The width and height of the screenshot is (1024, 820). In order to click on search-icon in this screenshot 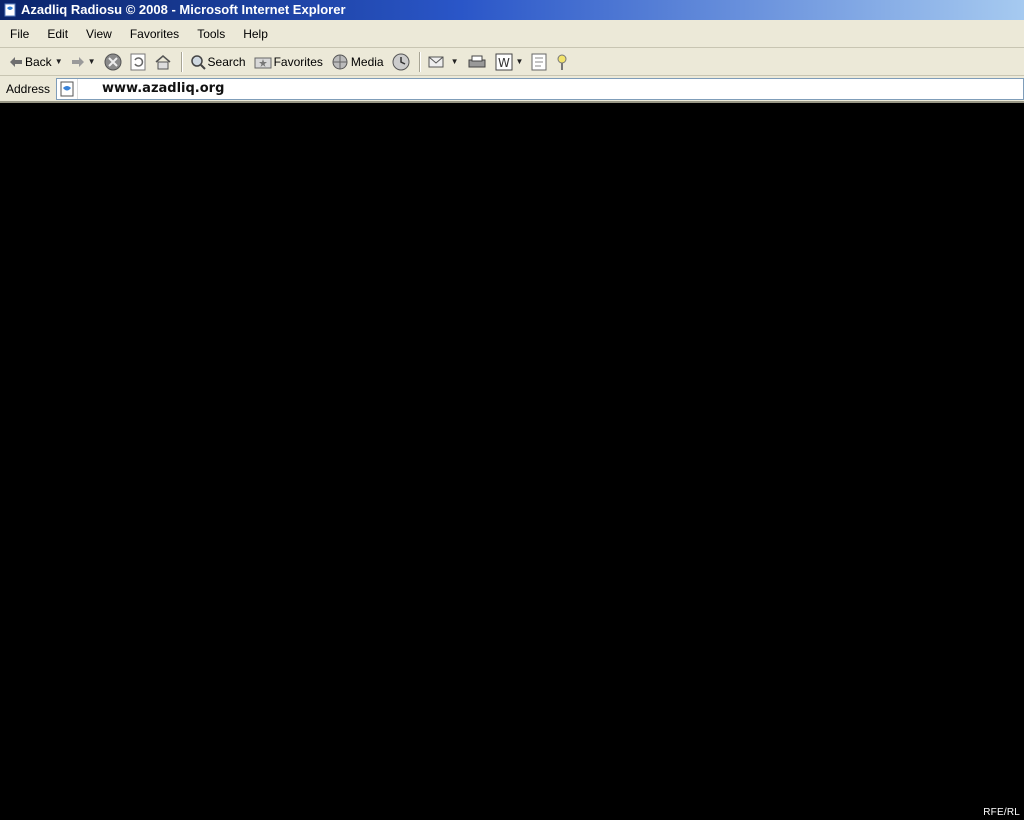, I will do `click(198, 62)`.